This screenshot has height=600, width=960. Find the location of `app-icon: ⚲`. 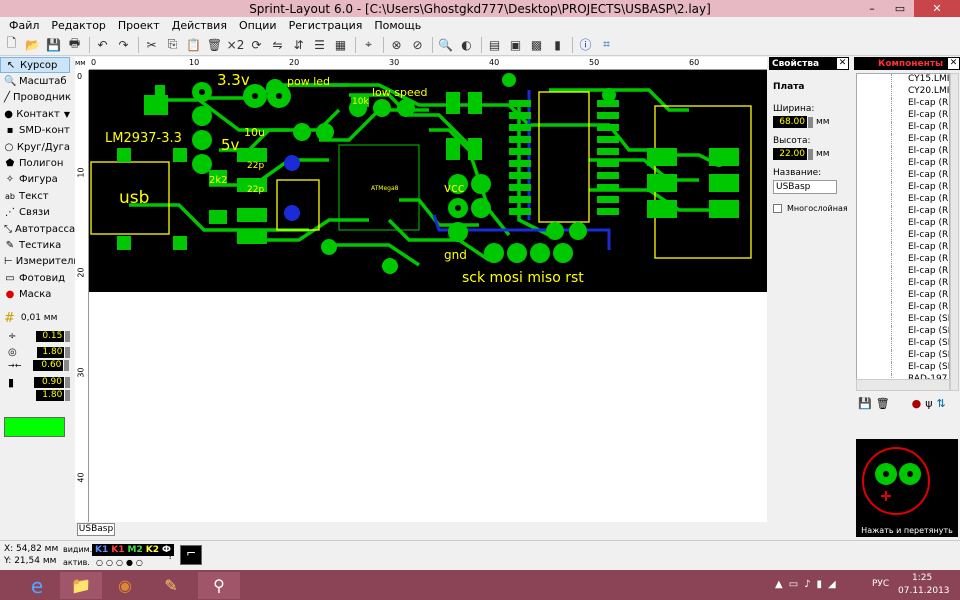

app-icon: ⚲ is located at coordinates (219, 585).